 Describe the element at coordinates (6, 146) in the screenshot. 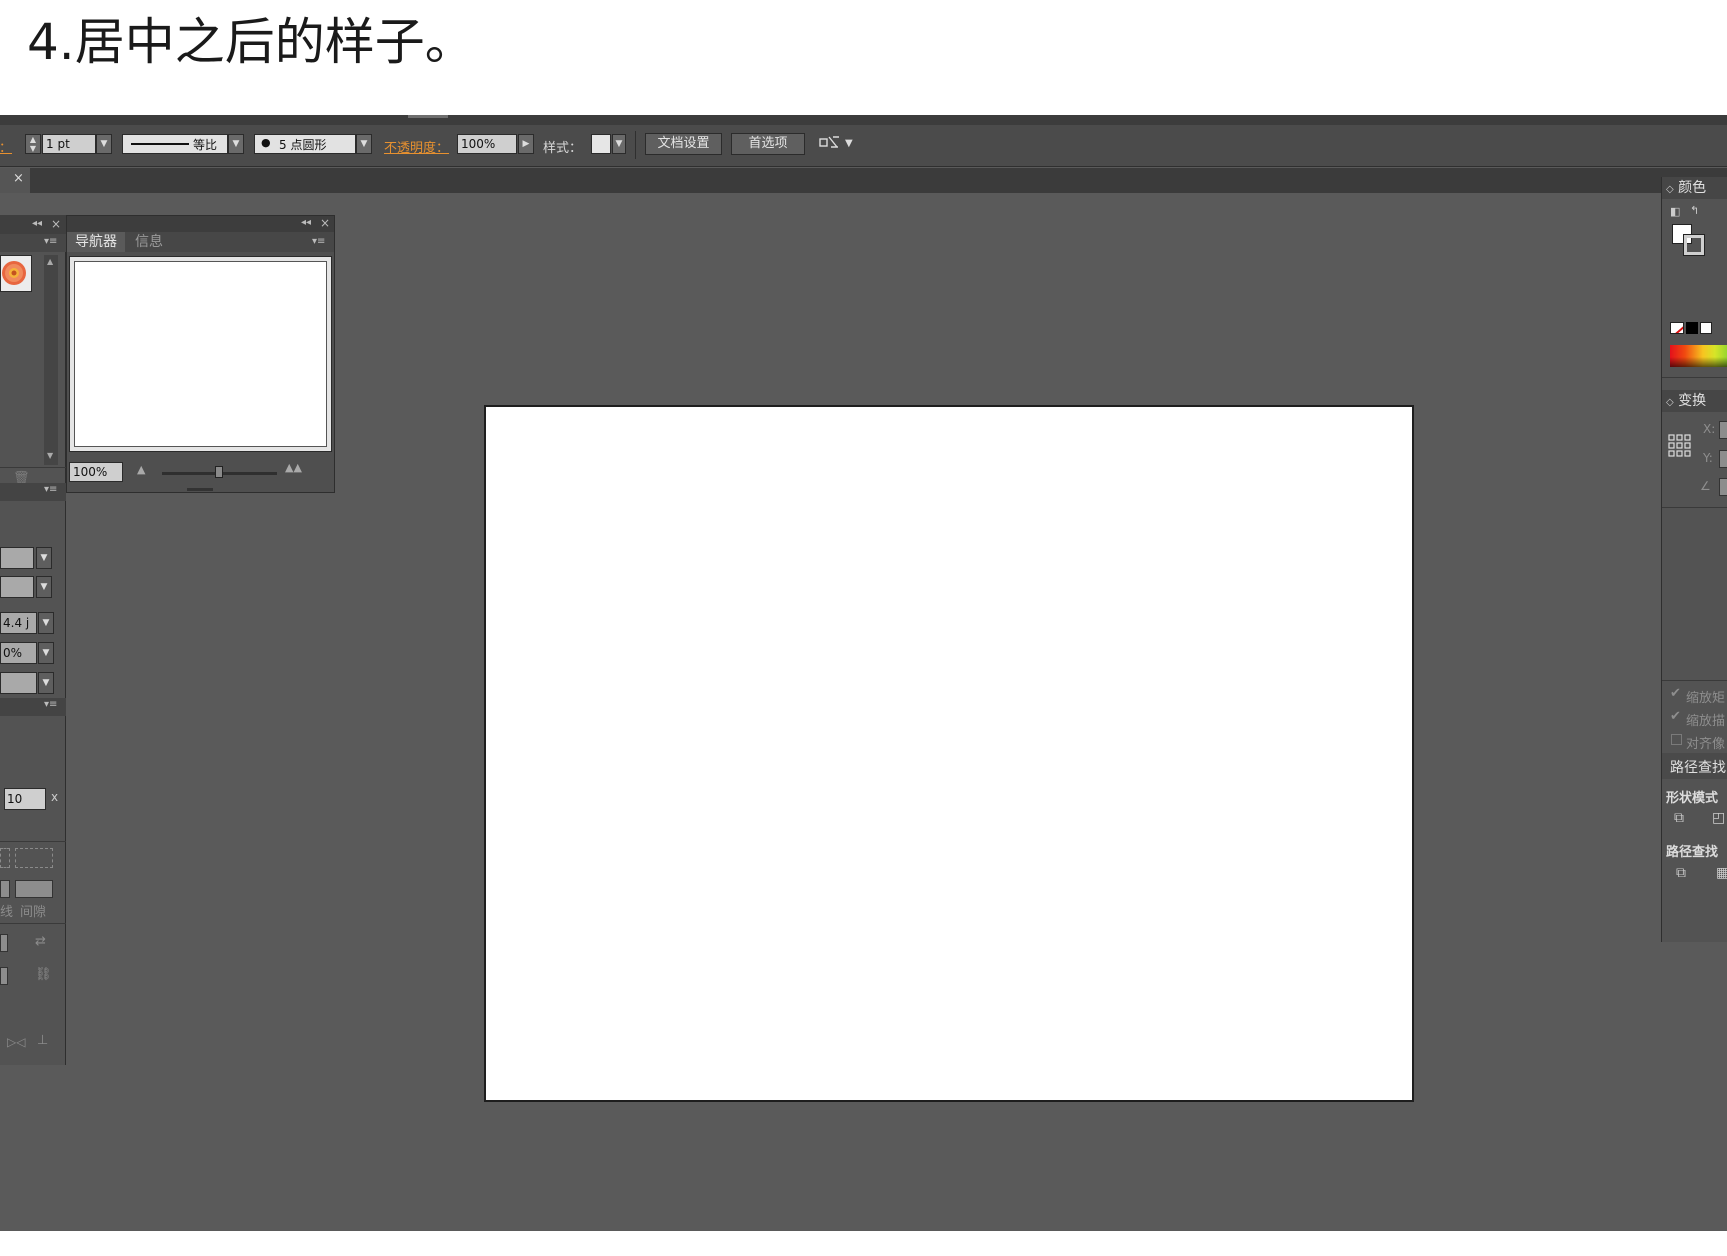

I see `stroke-label: 边：` at that location.